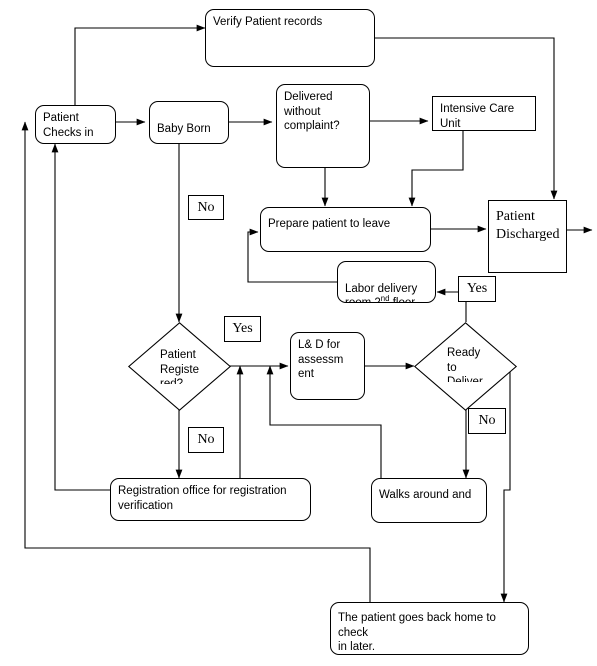 The height and width of the screenshot is (666, 597). I want to click on node-patient-checks-in: Patient Checks in, so click(75, 124).